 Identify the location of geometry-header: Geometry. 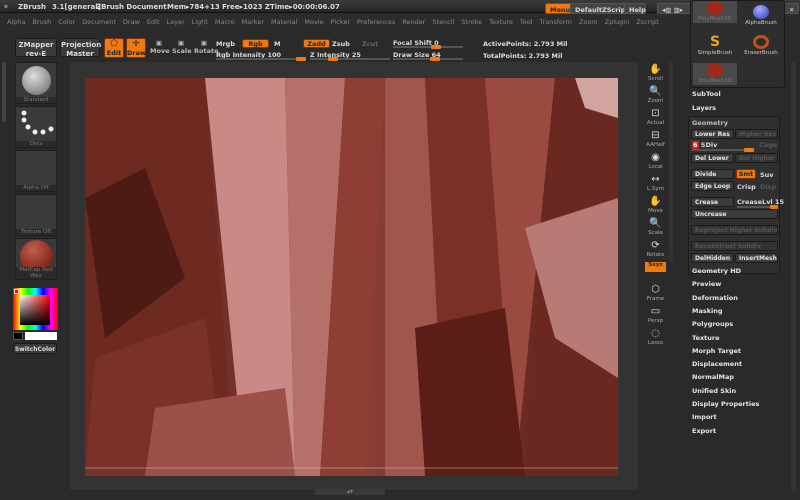
(710, 123).